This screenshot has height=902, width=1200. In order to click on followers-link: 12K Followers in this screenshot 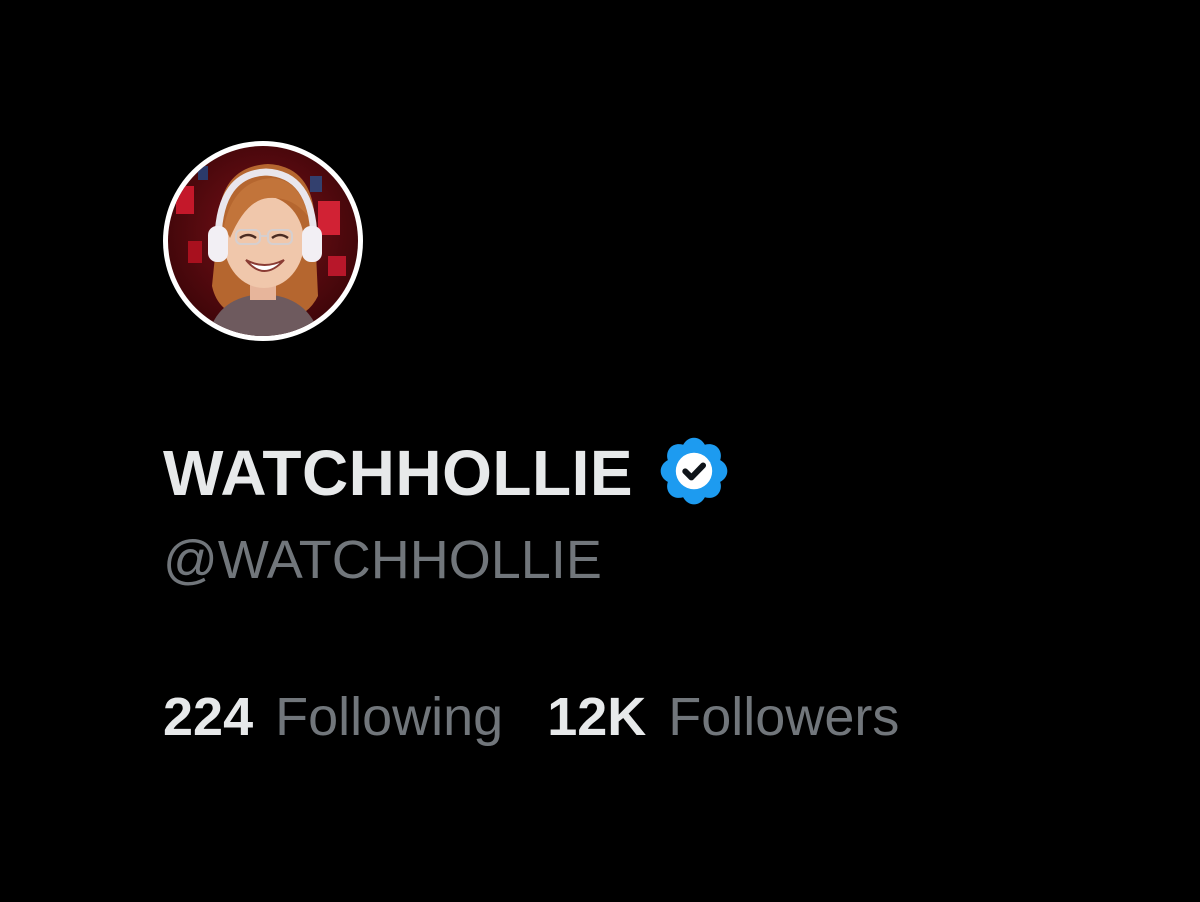, I will do `click(723, 717)`.